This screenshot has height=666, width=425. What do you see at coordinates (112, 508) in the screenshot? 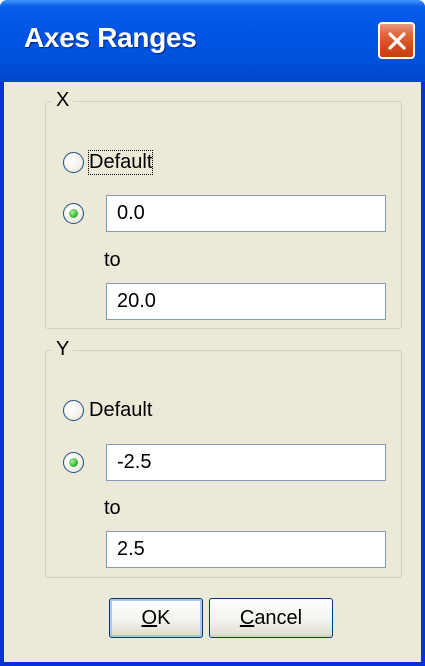
I see `y-to-label: to` at bounding box center [112, 508].